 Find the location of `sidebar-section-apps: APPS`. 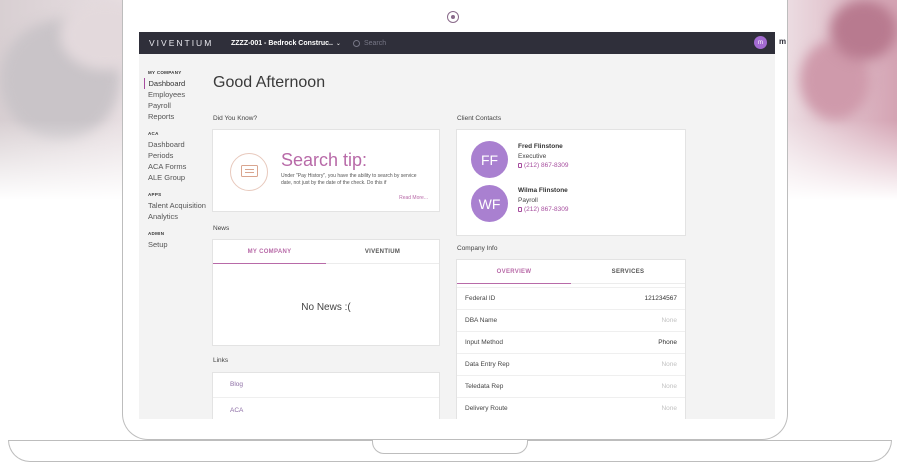

sidebar-section-apps: APPS is located at coordinates (155, 194).